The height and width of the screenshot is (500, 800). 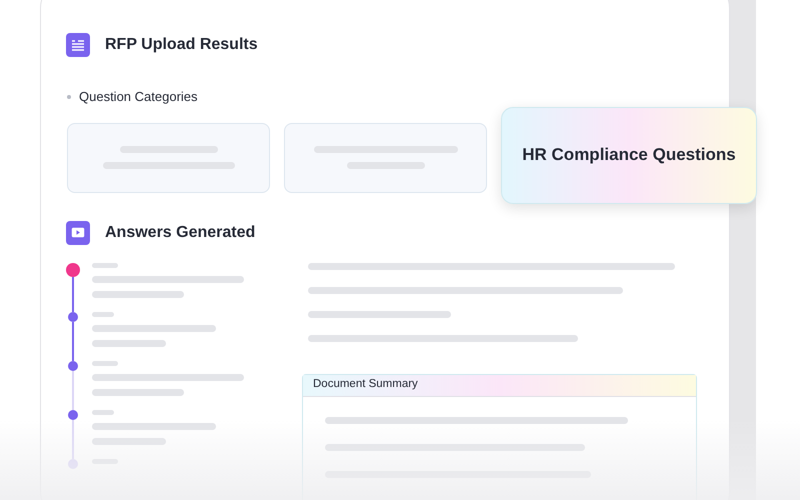 I want to click on category-title: HR Compliance Questions, so click(x=629, y=155).